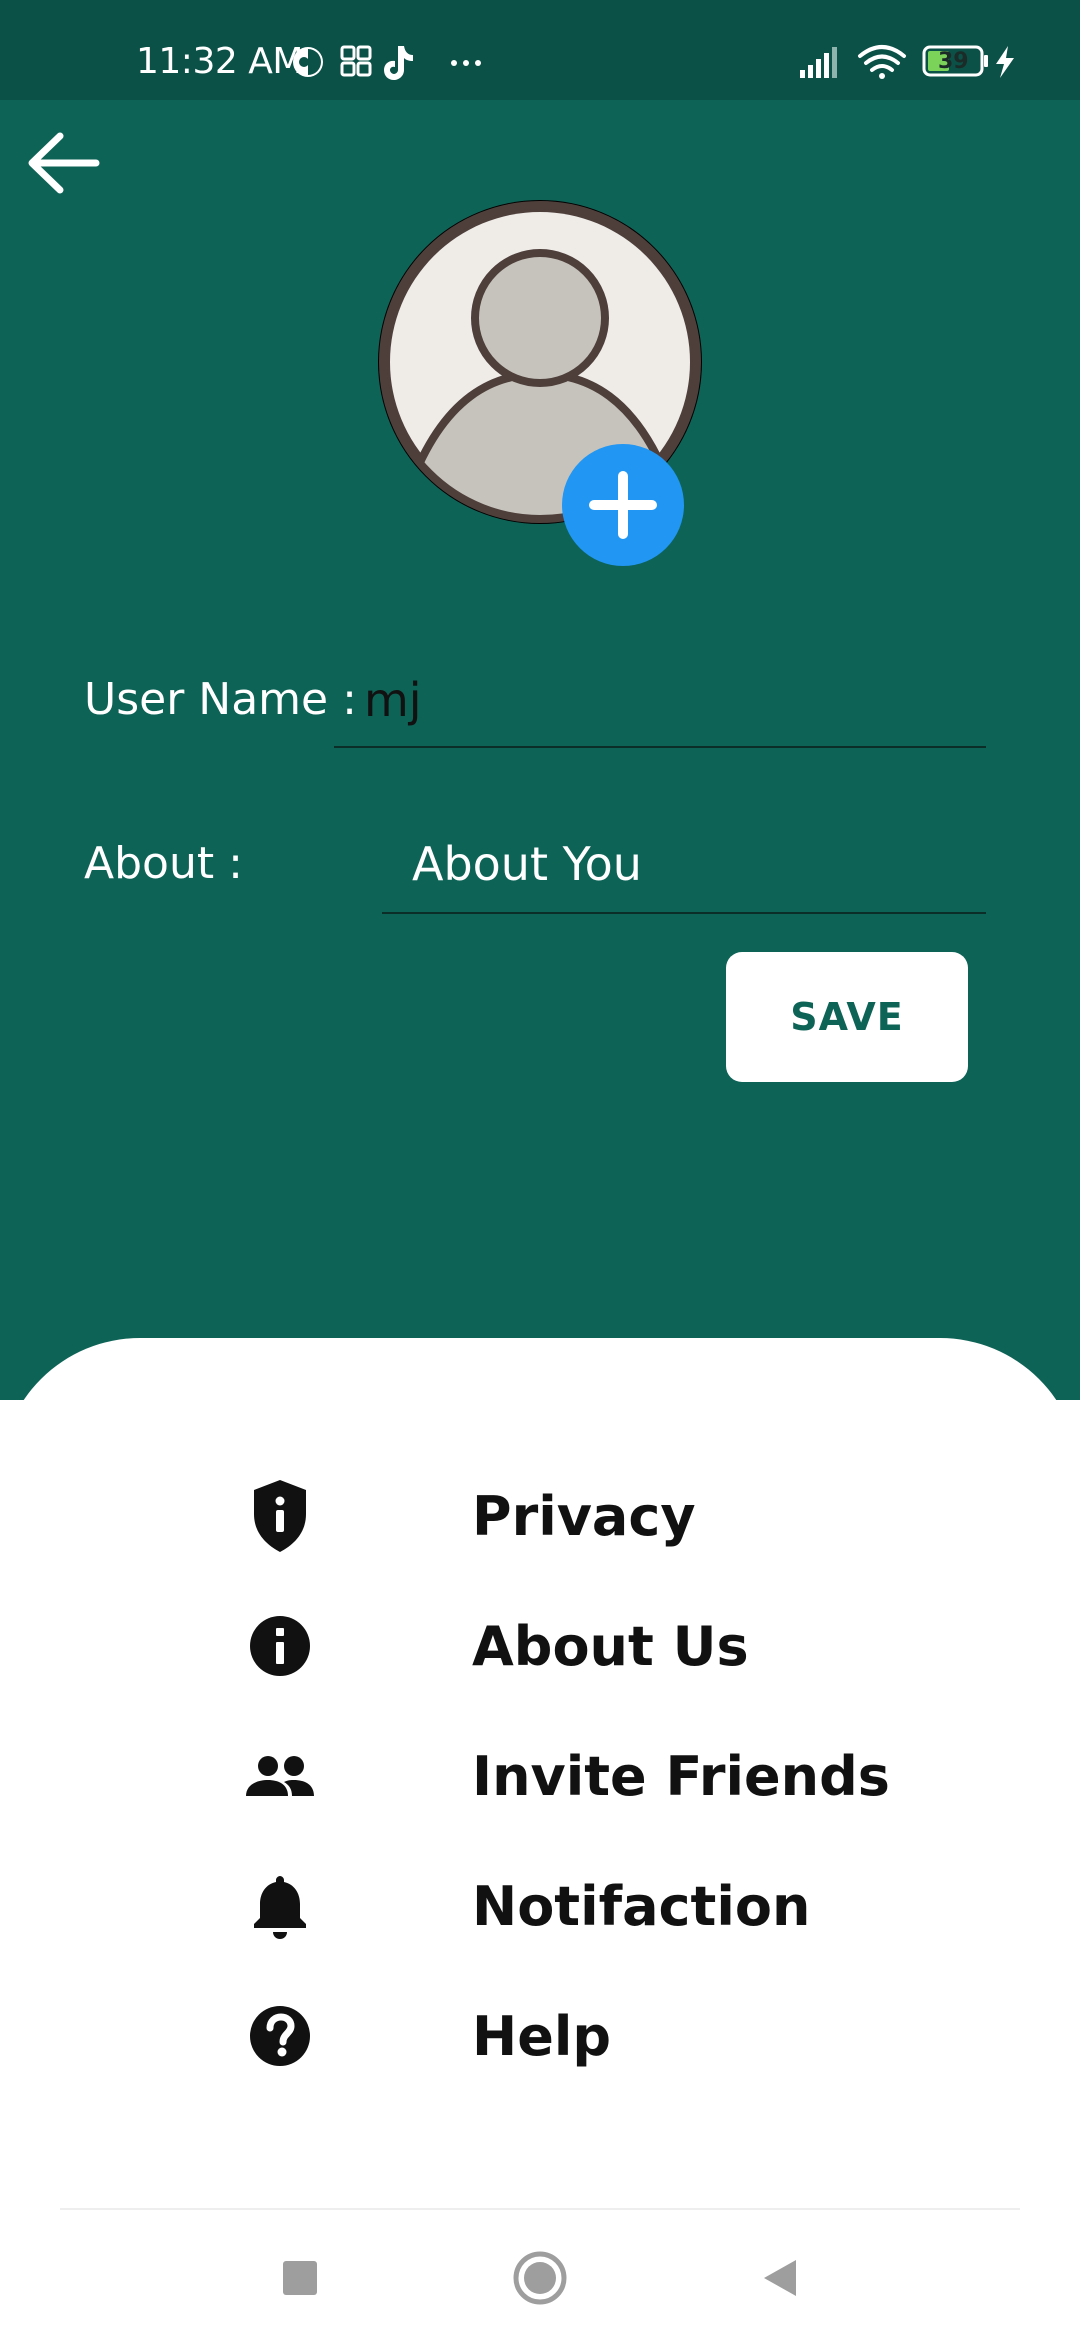 The height and width of the screenshot is (2340, 1080). I want to click on user-name-label: User Name :, so click(220, 699).